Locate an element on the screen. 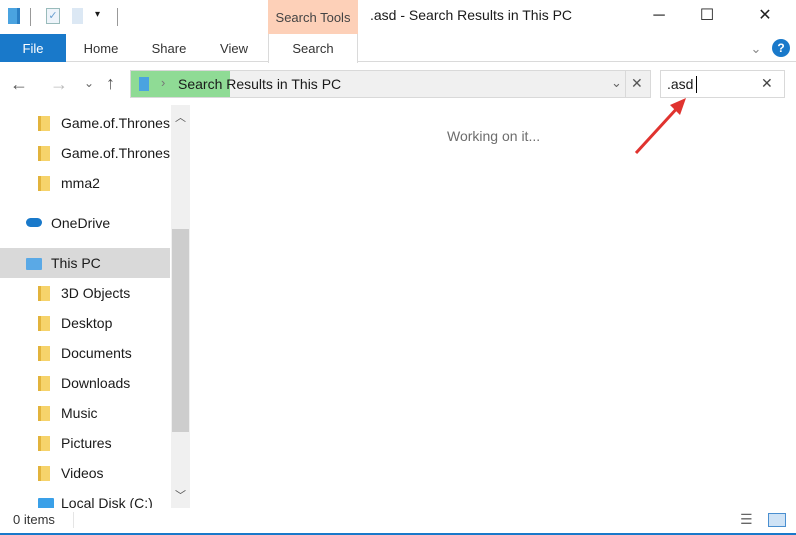  desktop-icon is located at coordinates (44, 323).